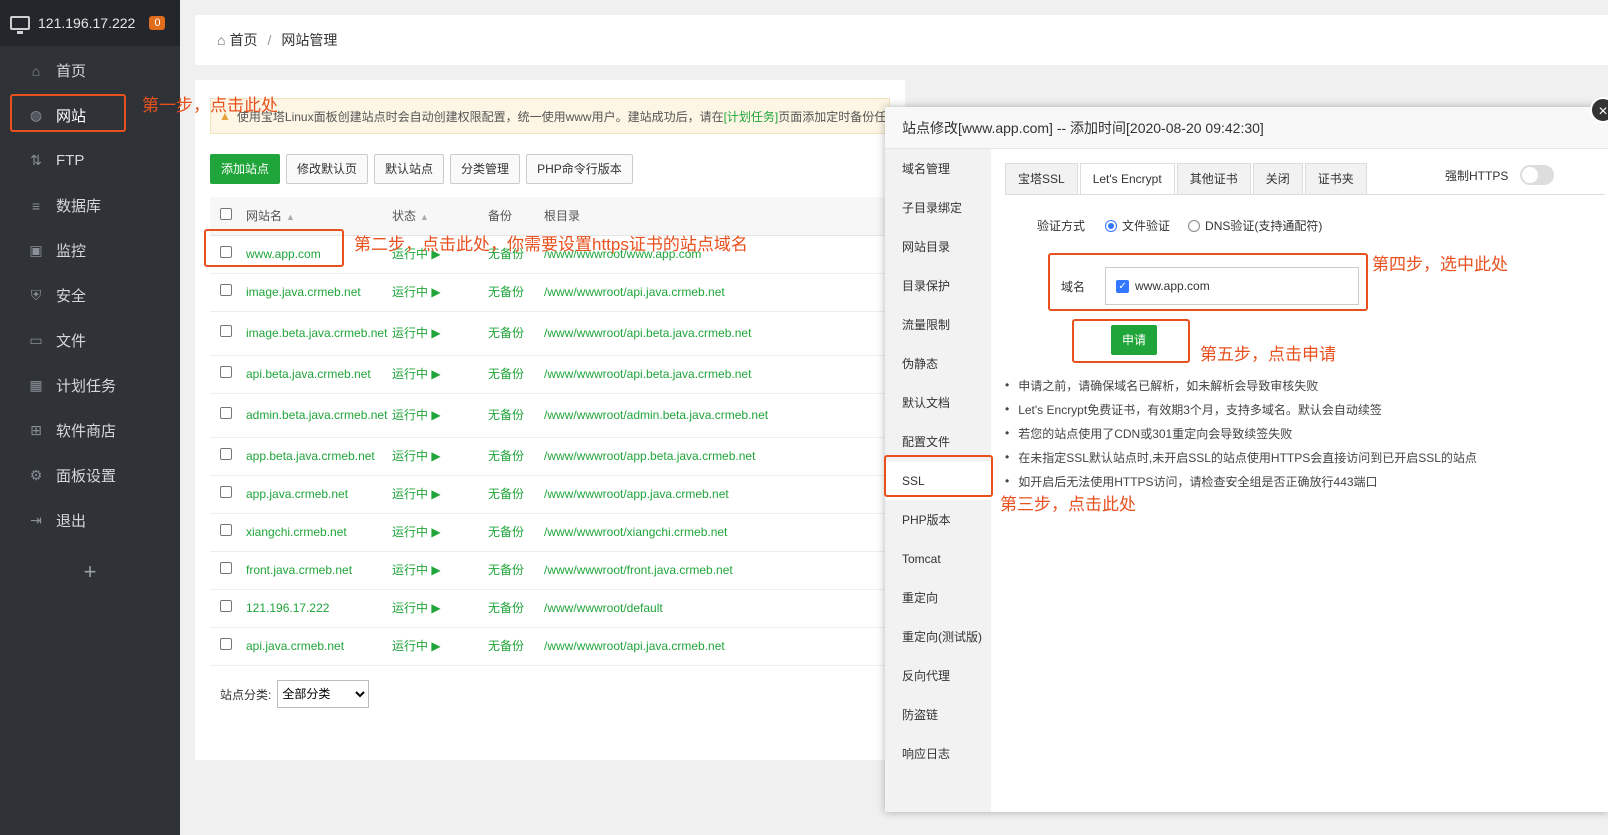 The width and height of the screenshot is (1608, 835). Describe the element at coordinates (938, 597) in the screenshot. I see `modal-menu-item: 重定向` at that location.